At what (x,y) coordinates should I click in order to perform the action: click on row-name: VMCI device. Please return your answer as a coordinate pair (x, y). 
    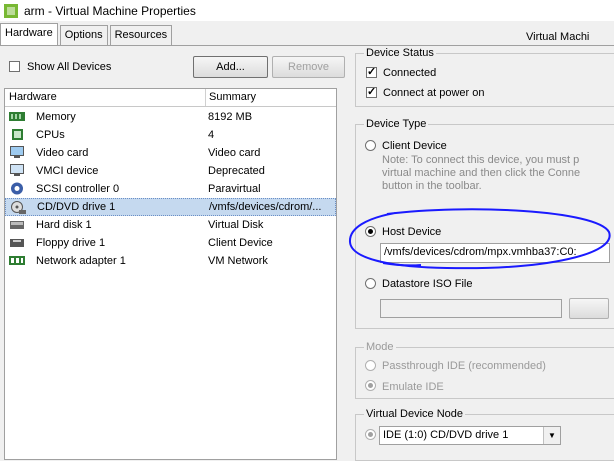
    Looking at the image, I should click on (67, 171).